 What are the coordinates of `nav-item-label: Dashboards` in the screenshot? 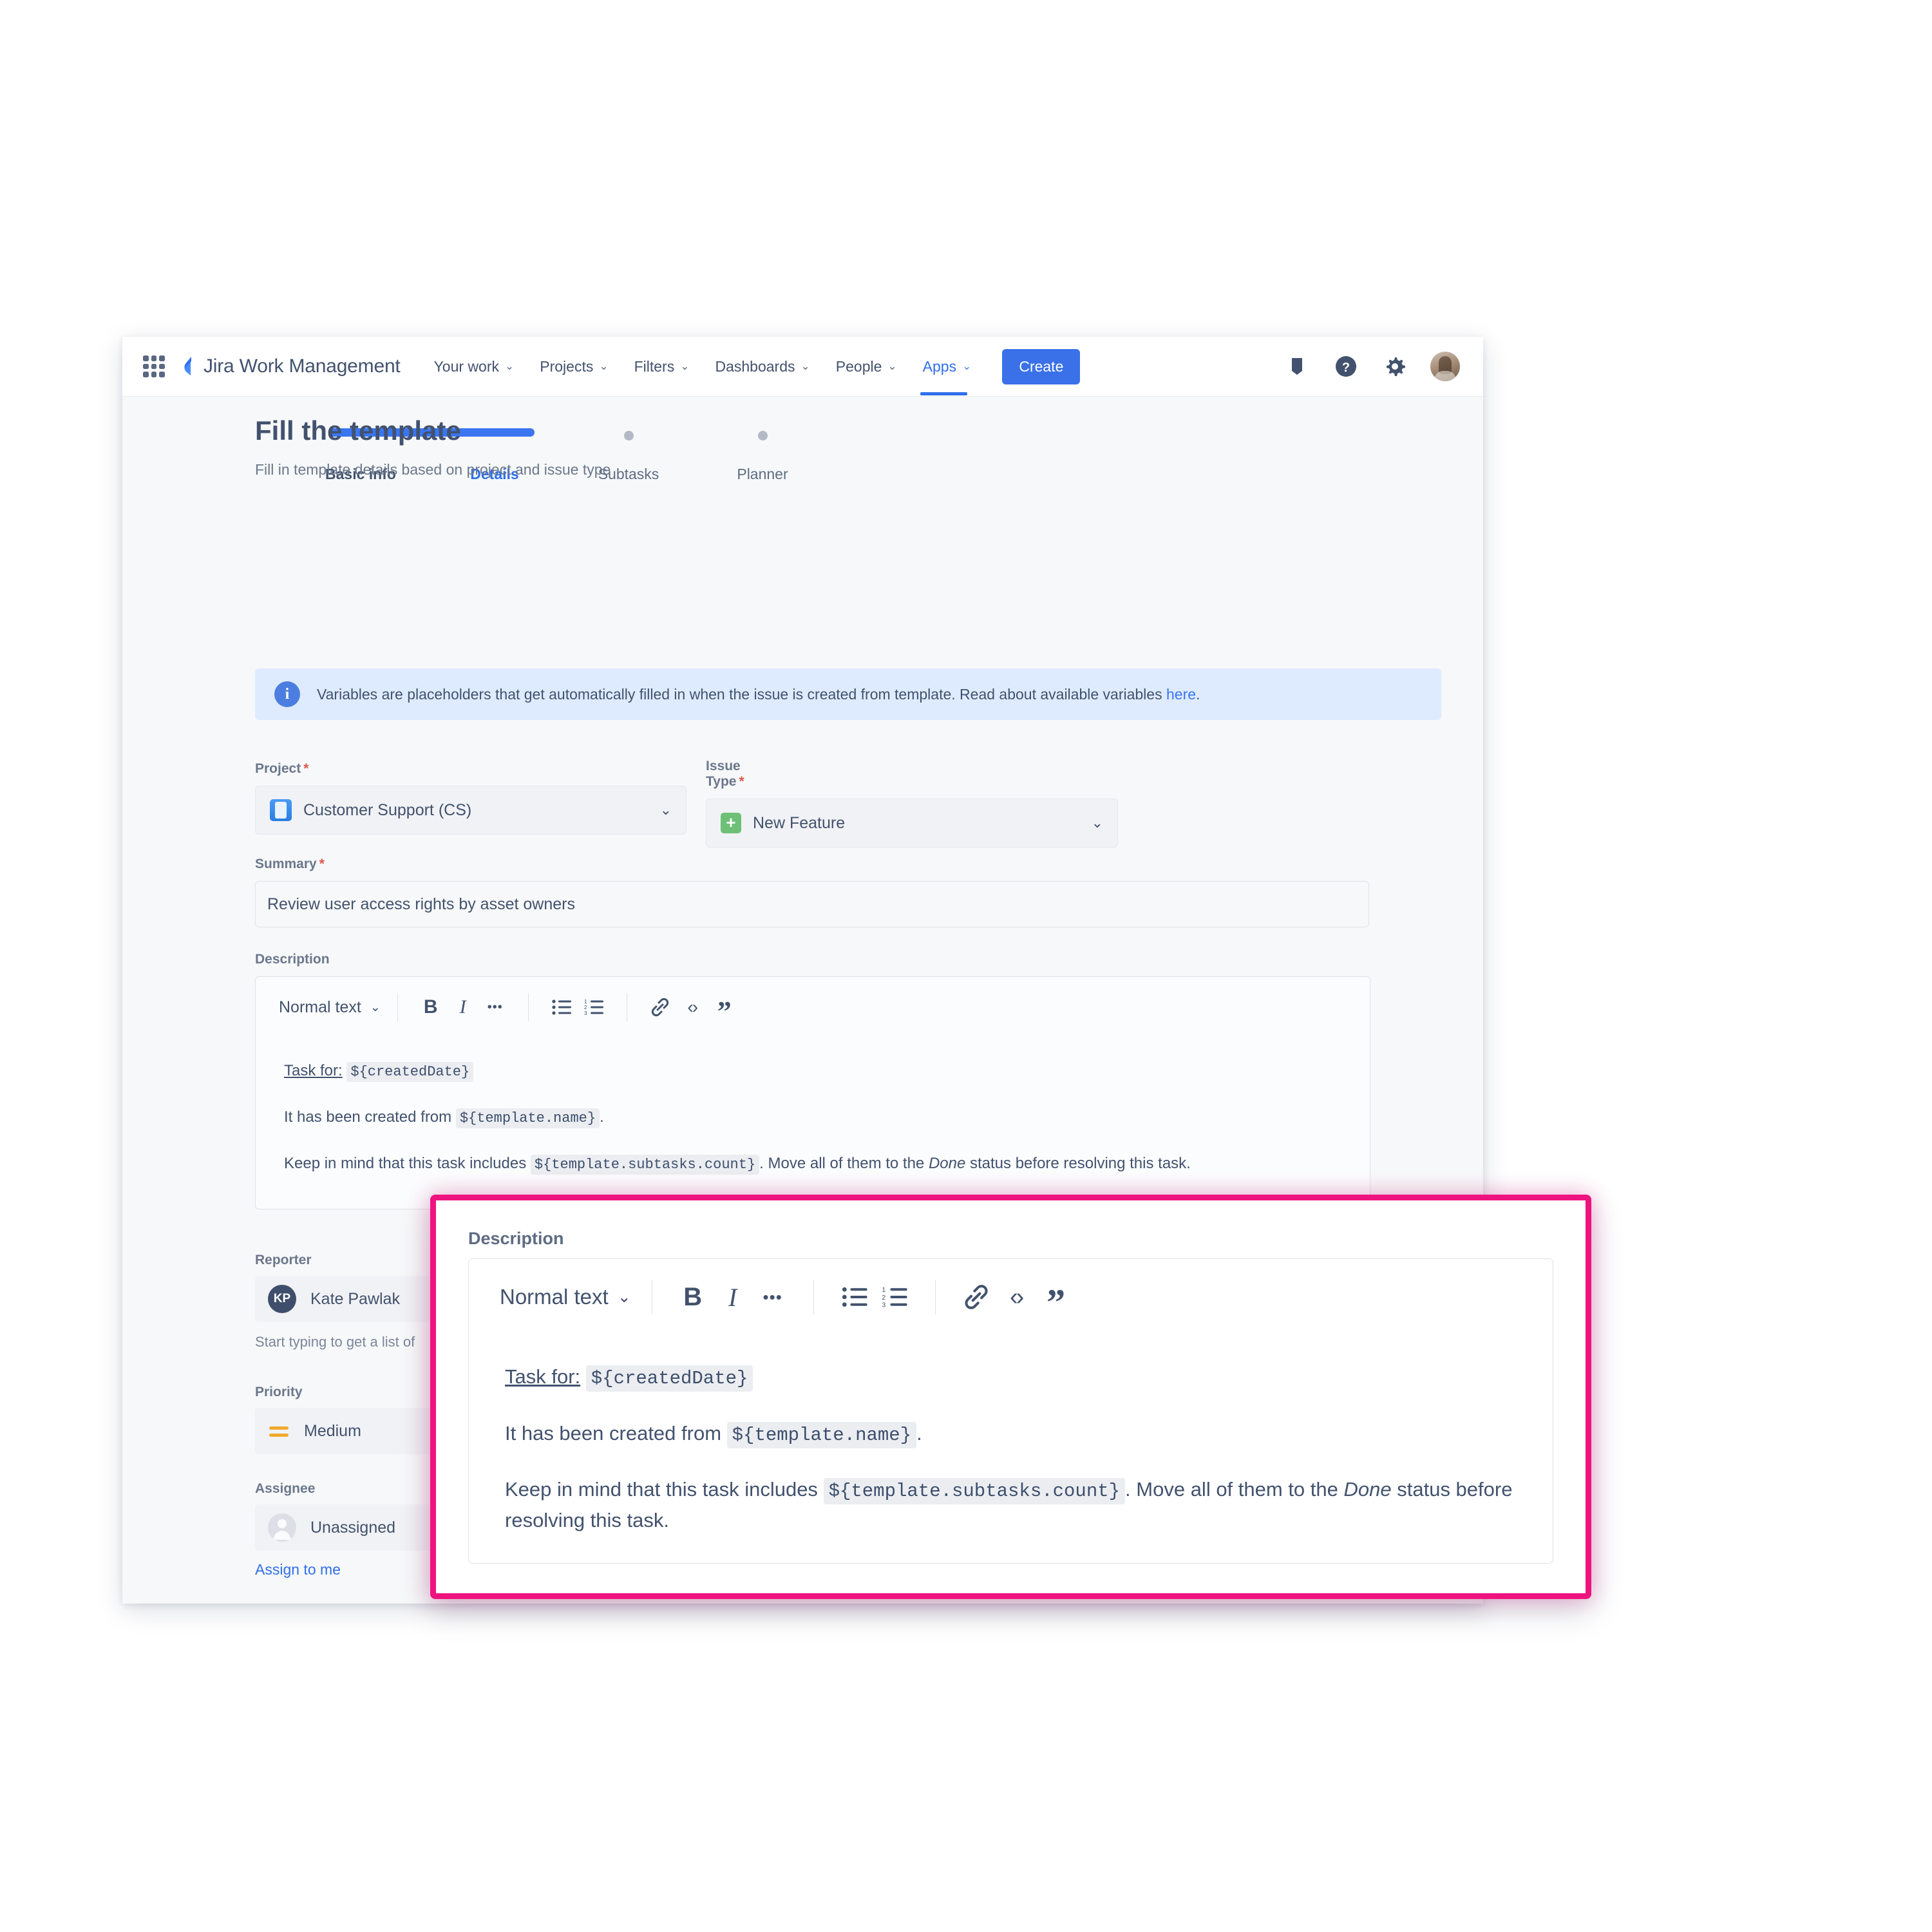 It's located at (755, 366).